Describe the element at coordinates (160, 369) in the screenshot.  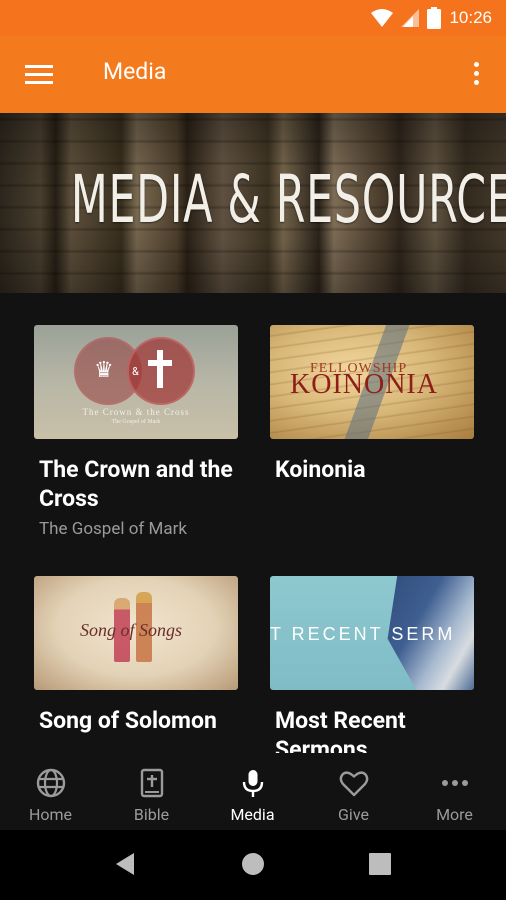
I see `cross-icon` at that location.